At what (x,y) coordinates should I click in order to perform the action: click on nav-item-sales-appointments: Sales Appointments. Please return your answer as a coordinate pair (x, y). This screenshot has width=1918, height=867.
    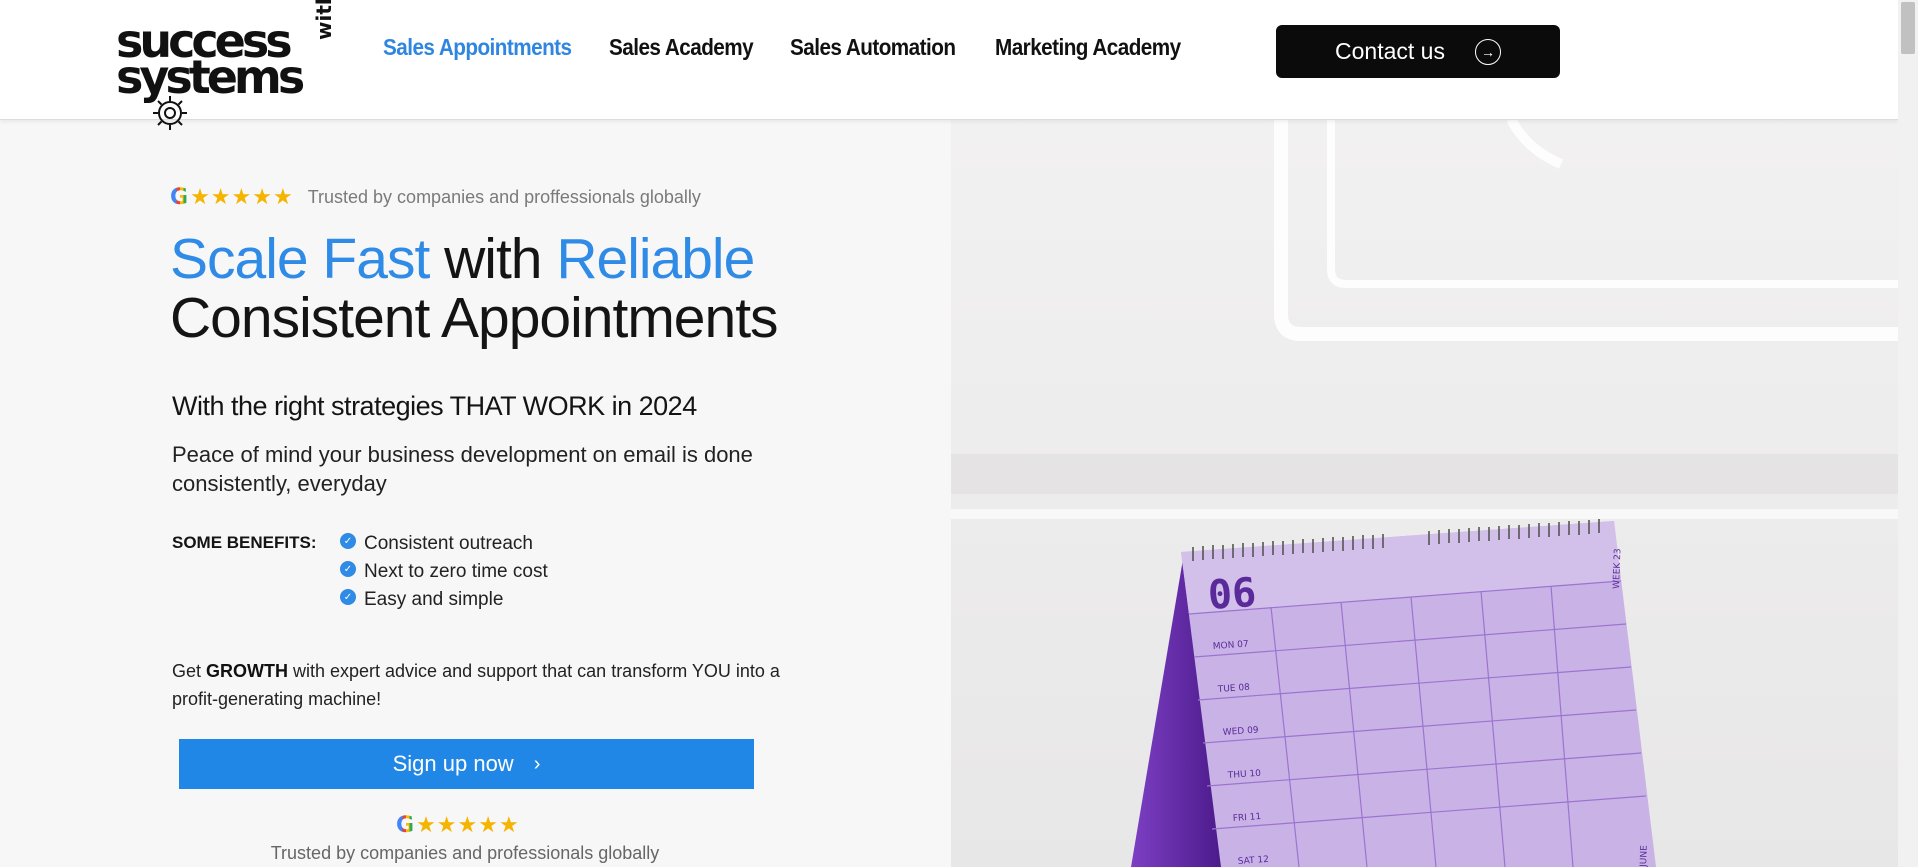
    Looking at the image, I should click on (477, 47).